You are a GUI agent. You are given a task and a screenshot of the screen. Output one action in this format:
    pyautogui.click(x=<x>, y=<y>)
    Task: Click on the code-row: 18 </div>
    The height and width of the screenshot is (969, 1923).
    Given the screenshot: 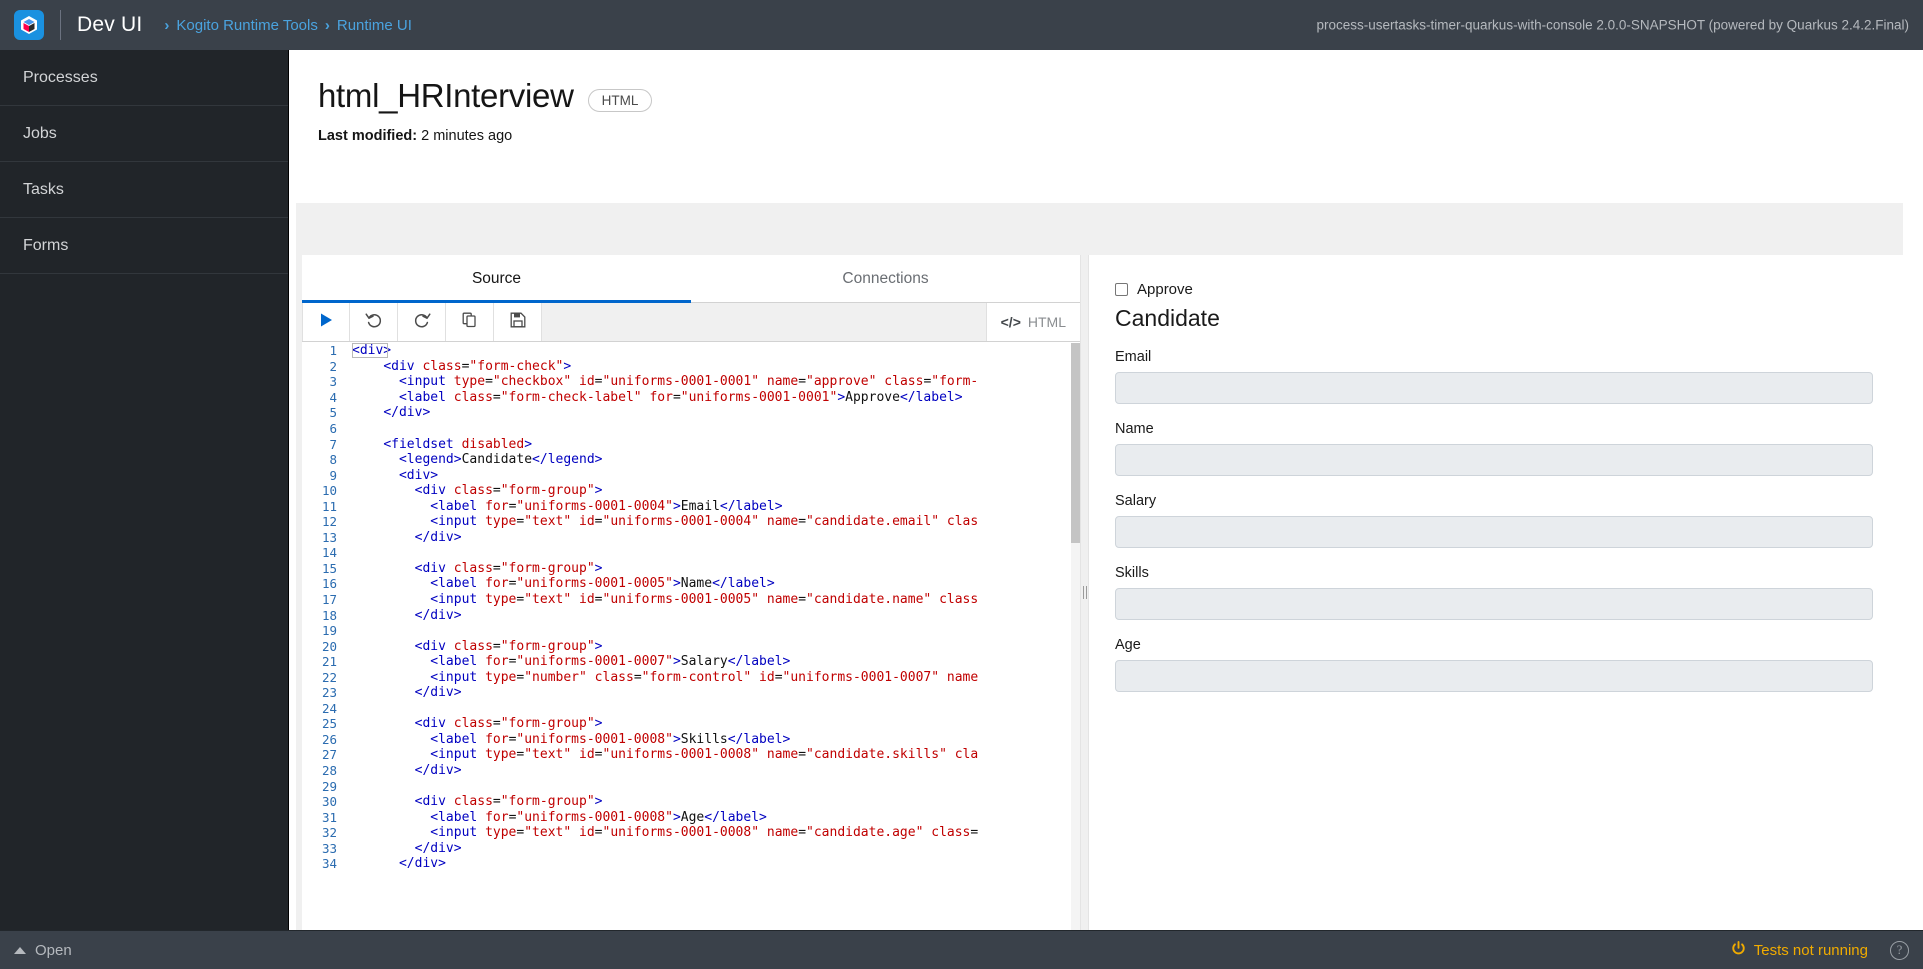 What is the action you would take?
    pyautogui.click(x=691, y=615)
    